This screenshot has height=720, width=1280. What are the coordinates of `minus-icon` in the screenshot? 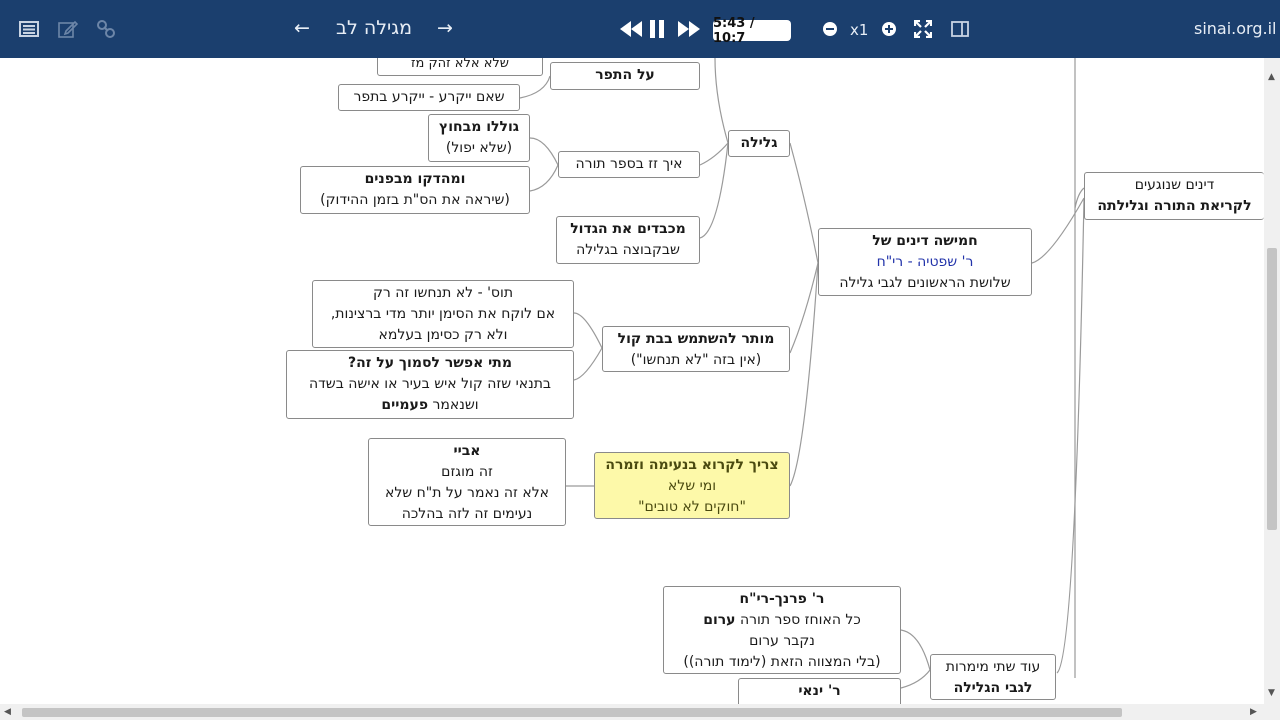 It's located at (830, 29).